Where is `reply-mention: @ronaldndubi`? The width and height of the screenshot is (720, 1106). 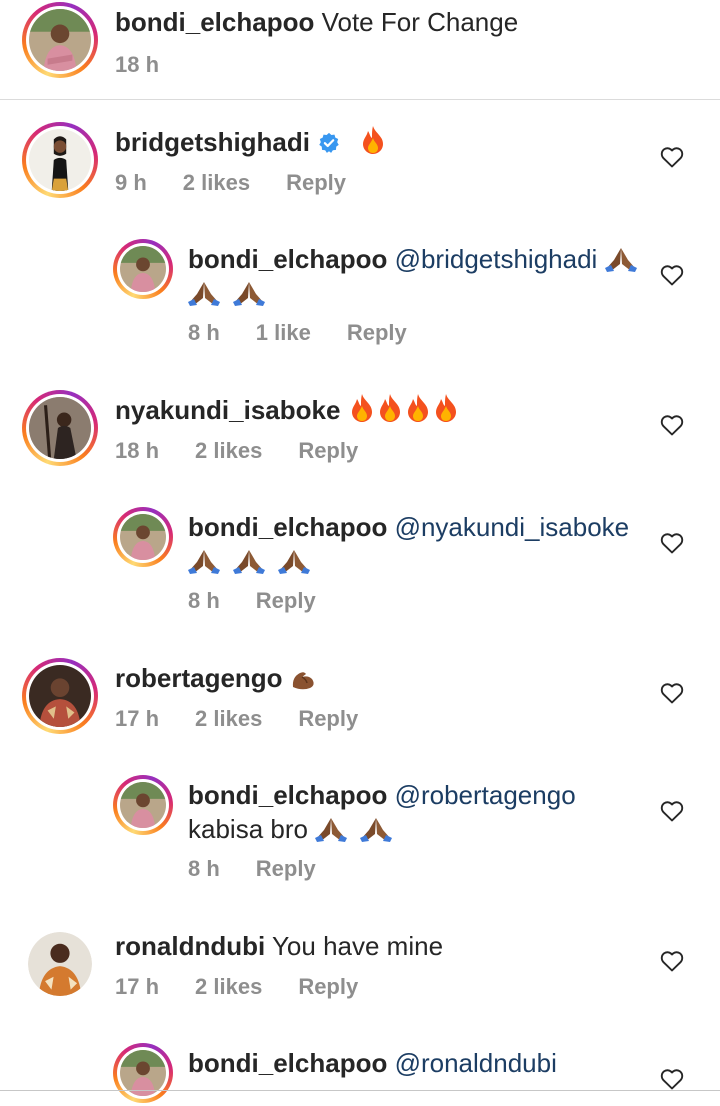 reply-mention: @ronaldndubi is located at coordinates (476, 1063).